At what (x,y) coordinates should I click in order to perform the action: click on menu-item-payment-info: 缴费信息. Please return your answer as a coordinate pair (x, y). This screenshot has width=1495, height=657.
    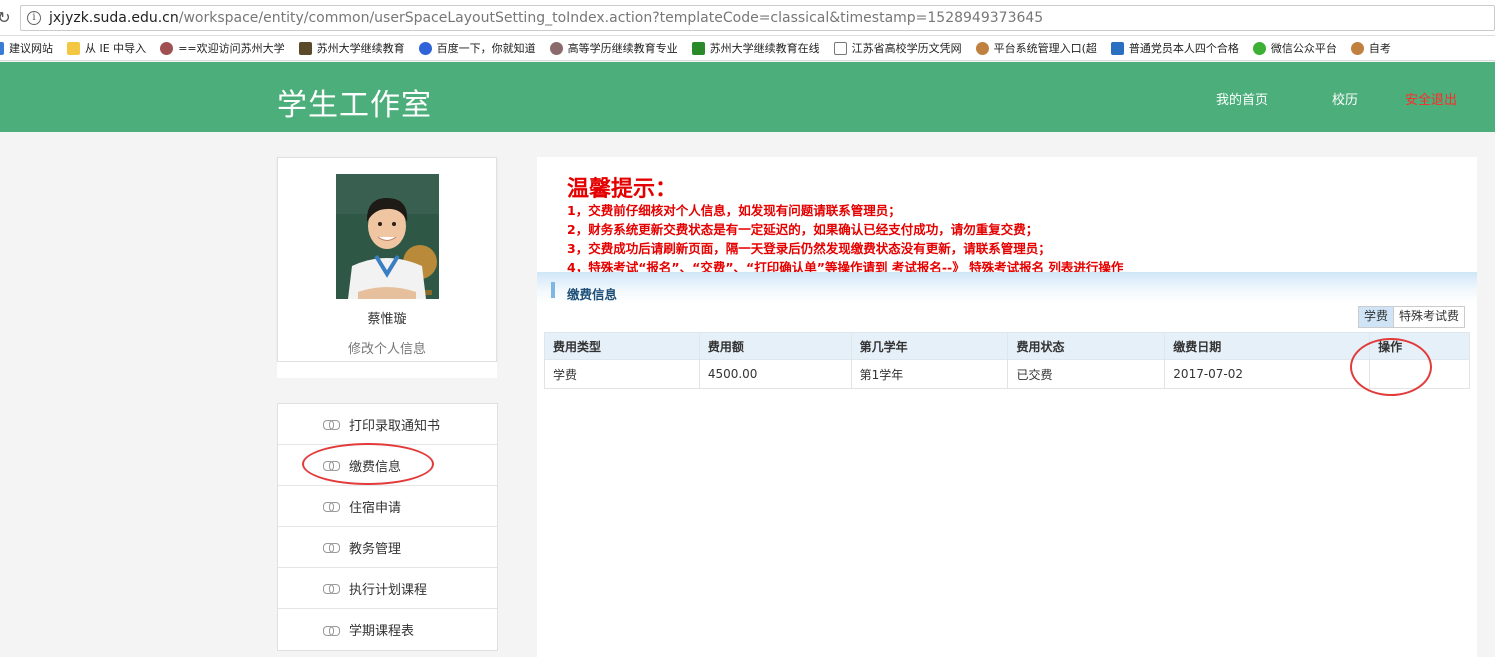
    Looking at the image, I should click on (387, 465).